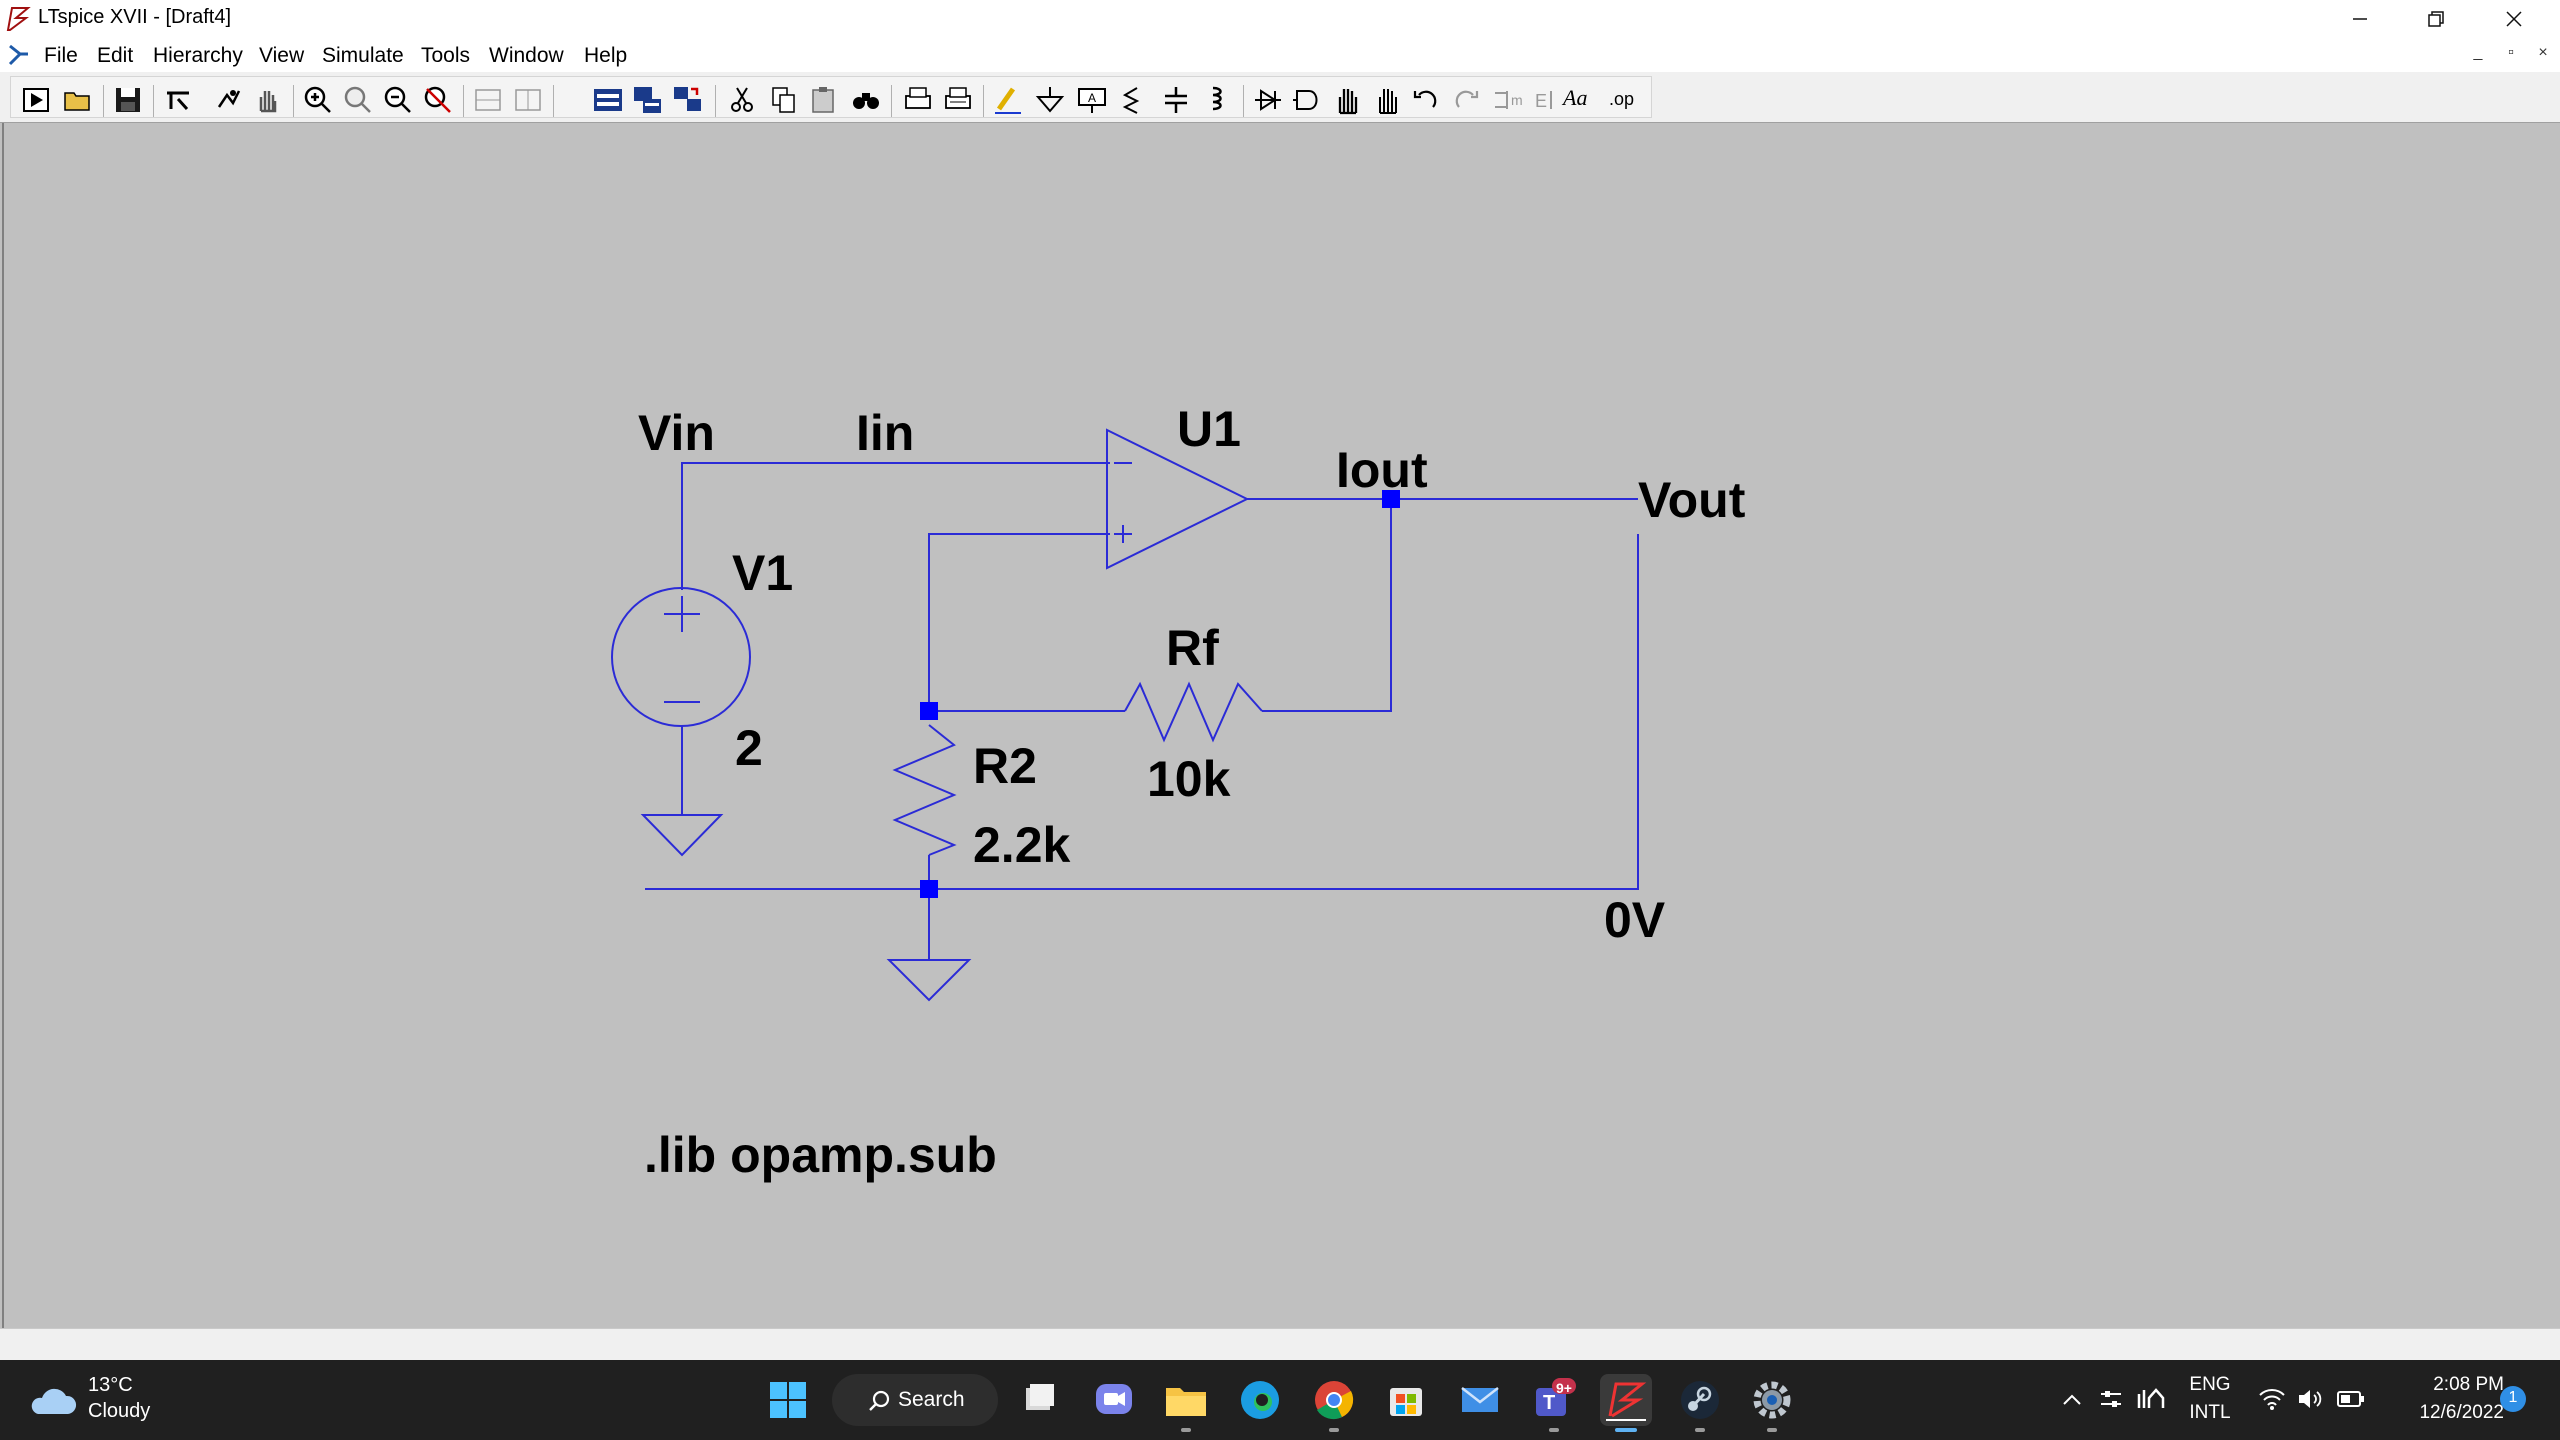 This screenshot has height=1440, width=2560. What do you see at coordinates (676, 433) in the screenshot?
I see `net-label-vin: Vin` at bounding box center [676, 433].